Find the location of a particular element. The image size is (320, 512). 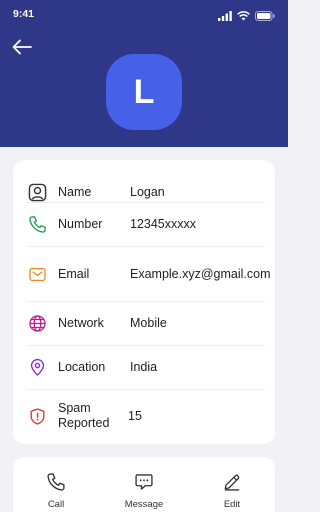

field-row-location: Location India is located at coordinates (144, 367).